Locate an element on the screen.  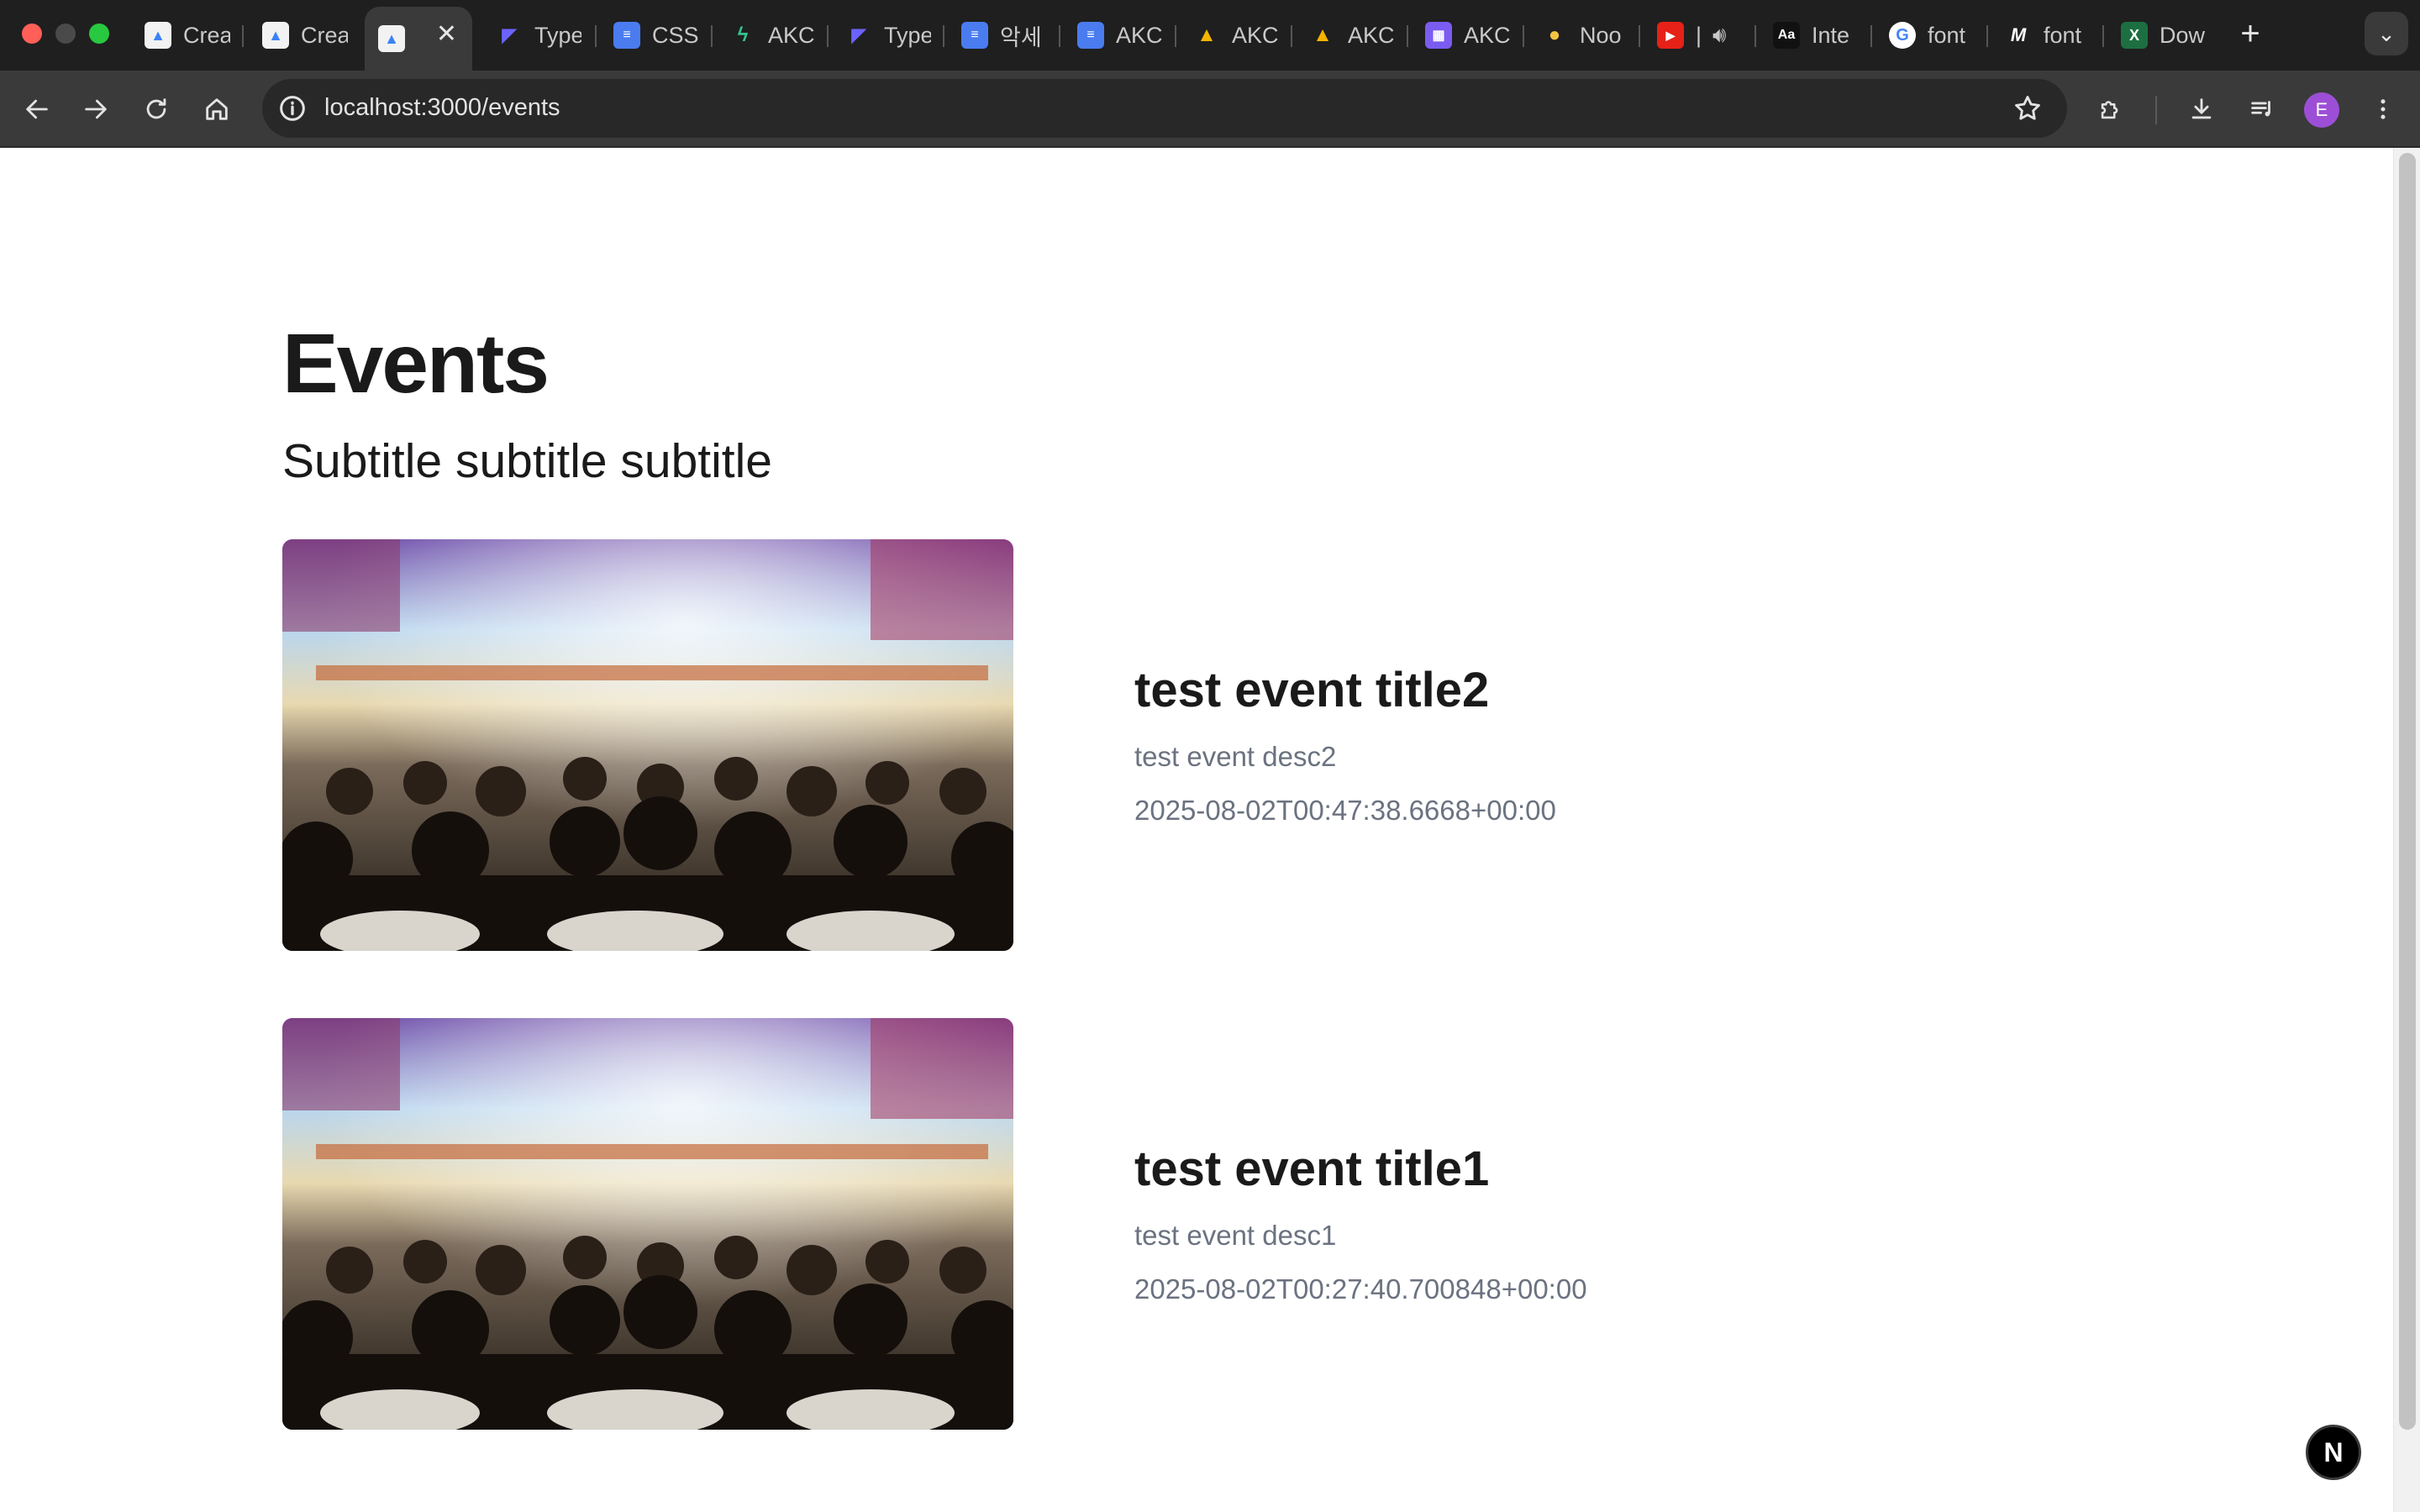
new-tab-button: + is located at coordinates (2250, 33).